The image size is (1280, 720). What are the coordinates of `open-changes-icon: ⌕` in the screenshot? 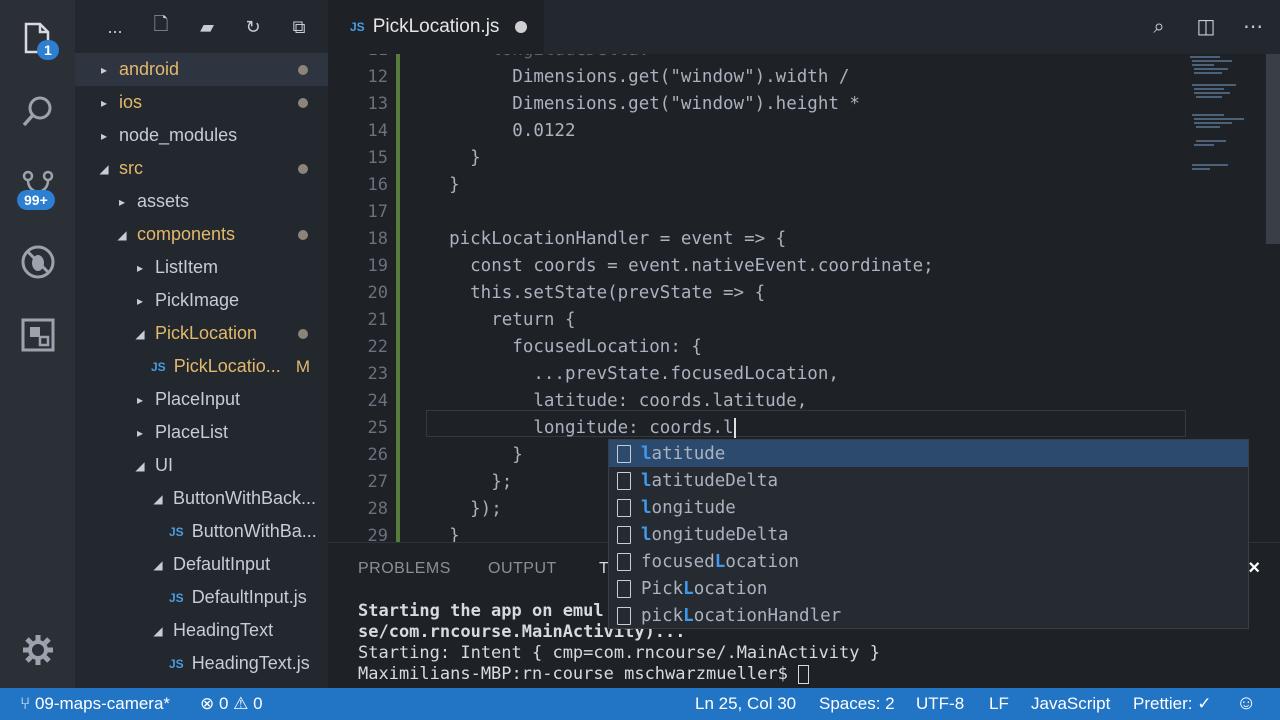 It's located at (1159, 27).